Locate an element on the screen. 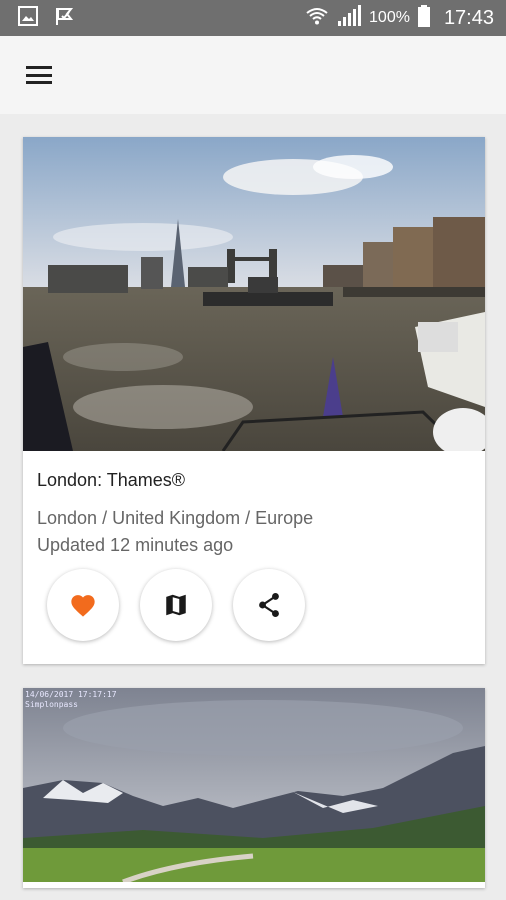  share-button is located at coordinates (269, 605).